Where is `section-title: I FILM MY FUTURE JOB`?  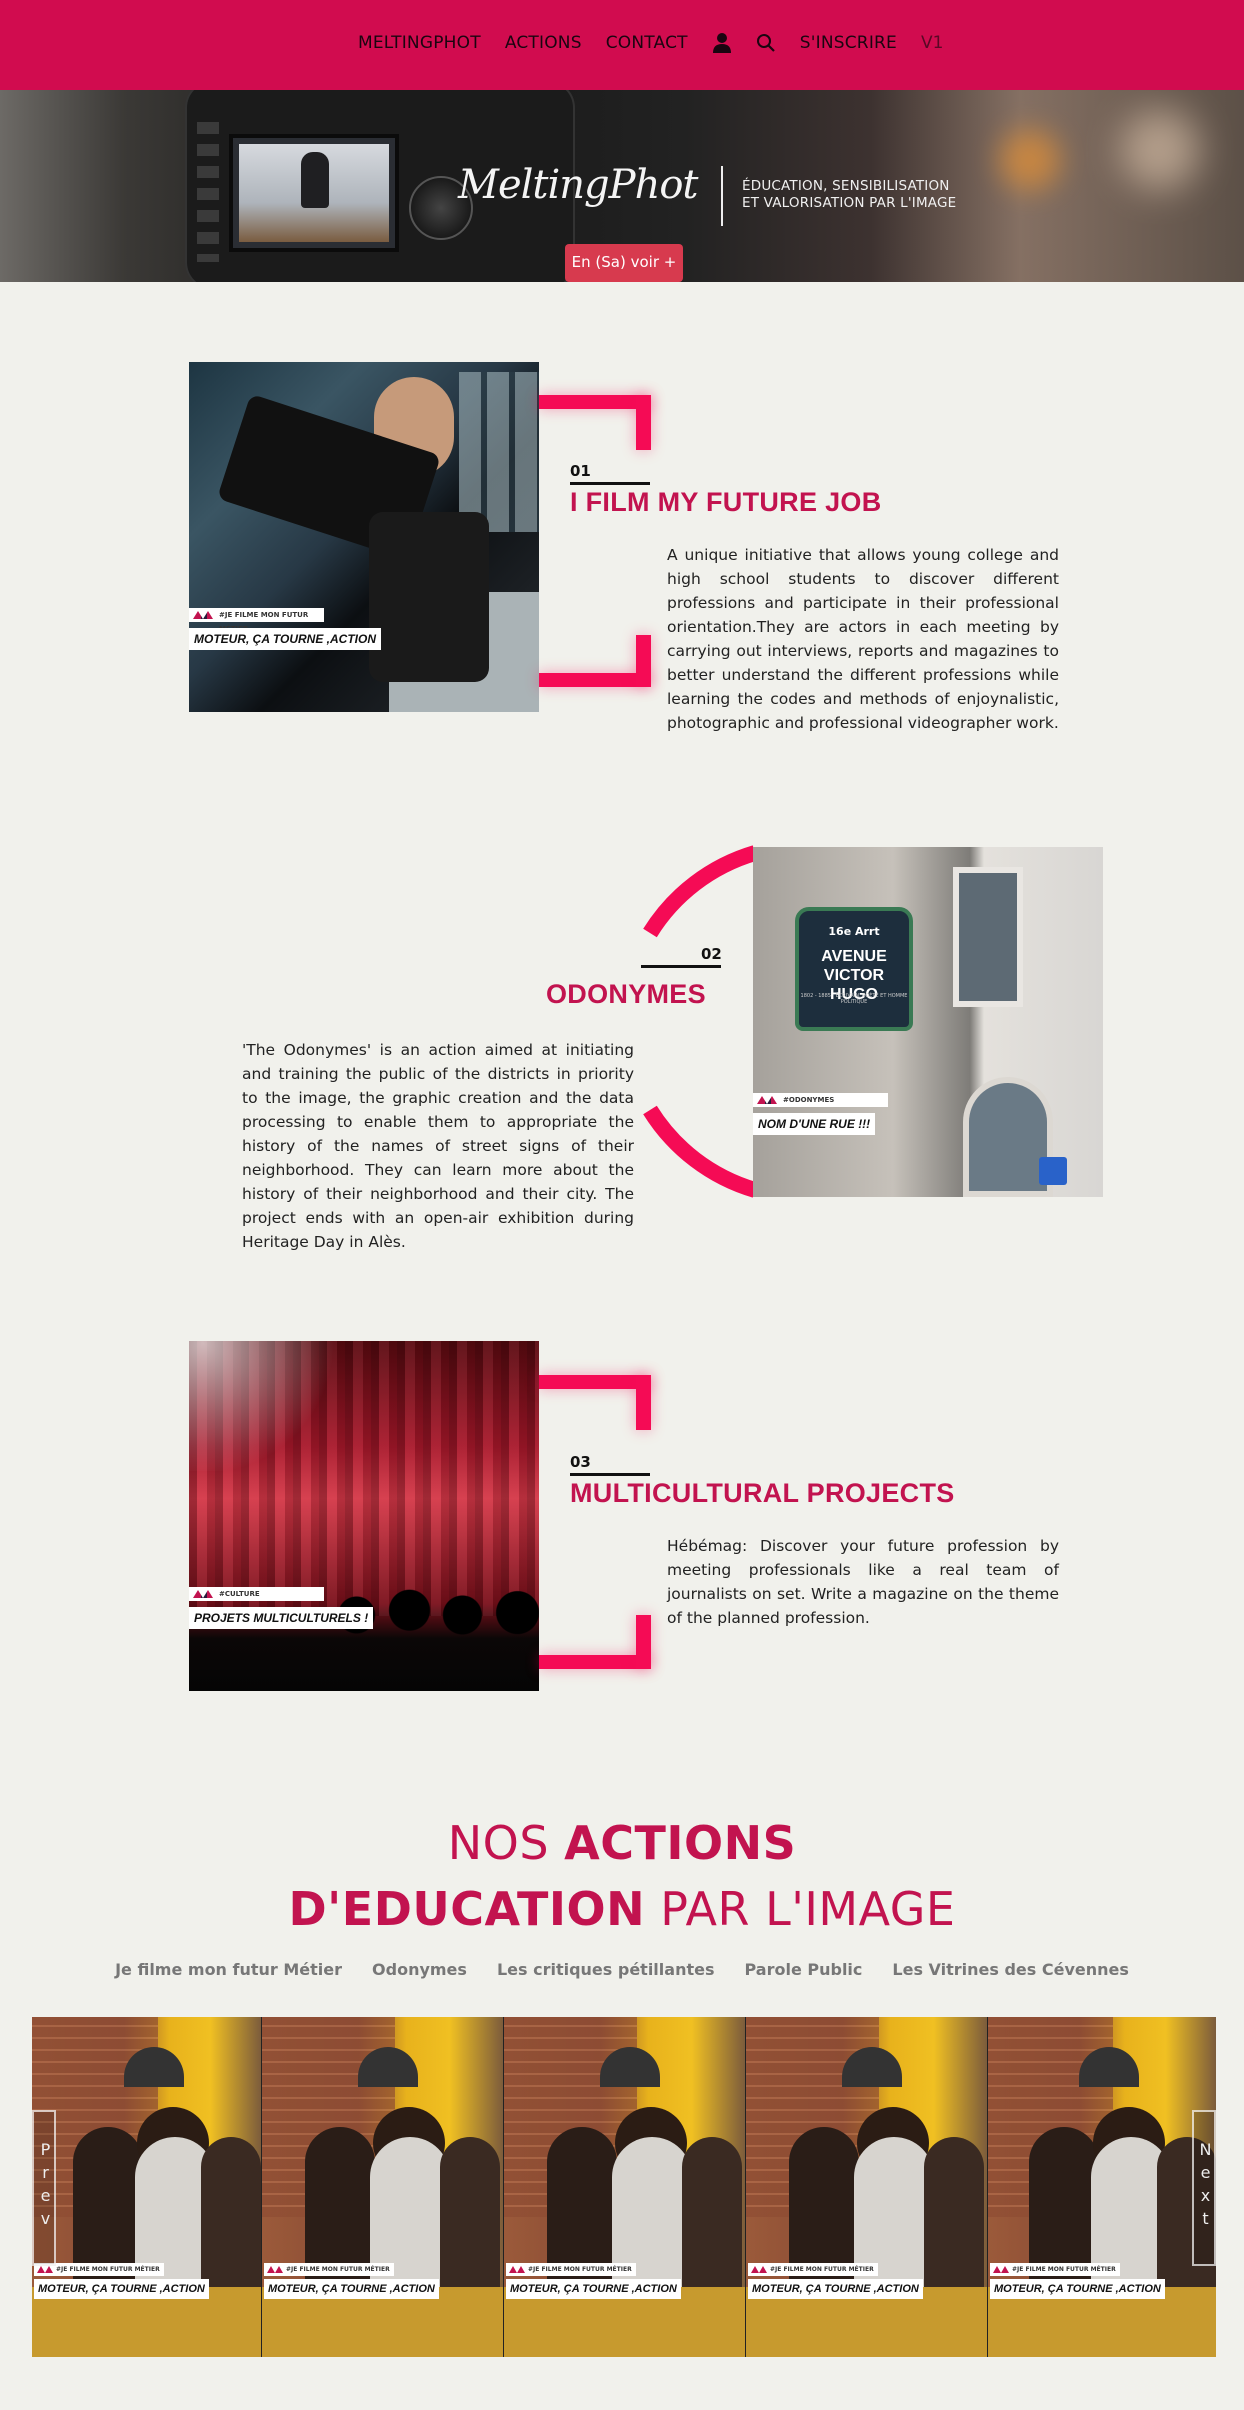 section-title: I FILM MY FUTURE JOB is located at coordinates (726, 502).